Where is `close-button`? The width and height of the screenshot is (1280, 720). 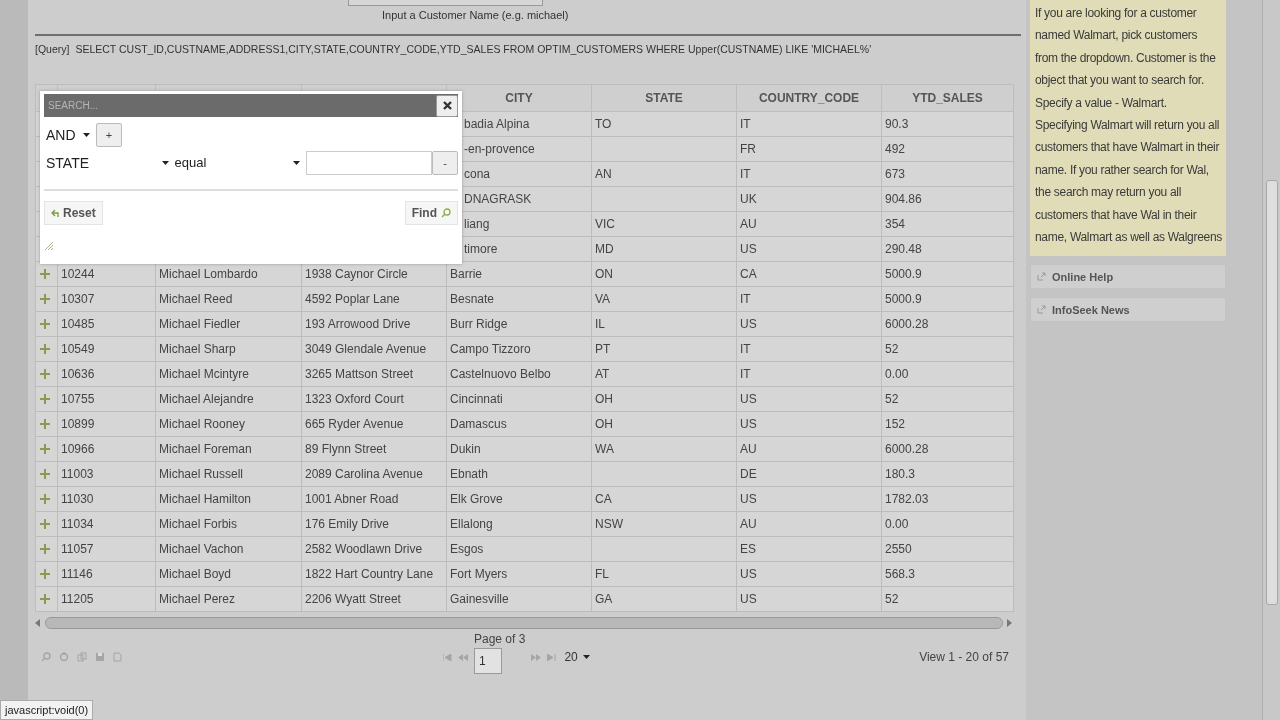 close-button is located at coordinates (447, 105).